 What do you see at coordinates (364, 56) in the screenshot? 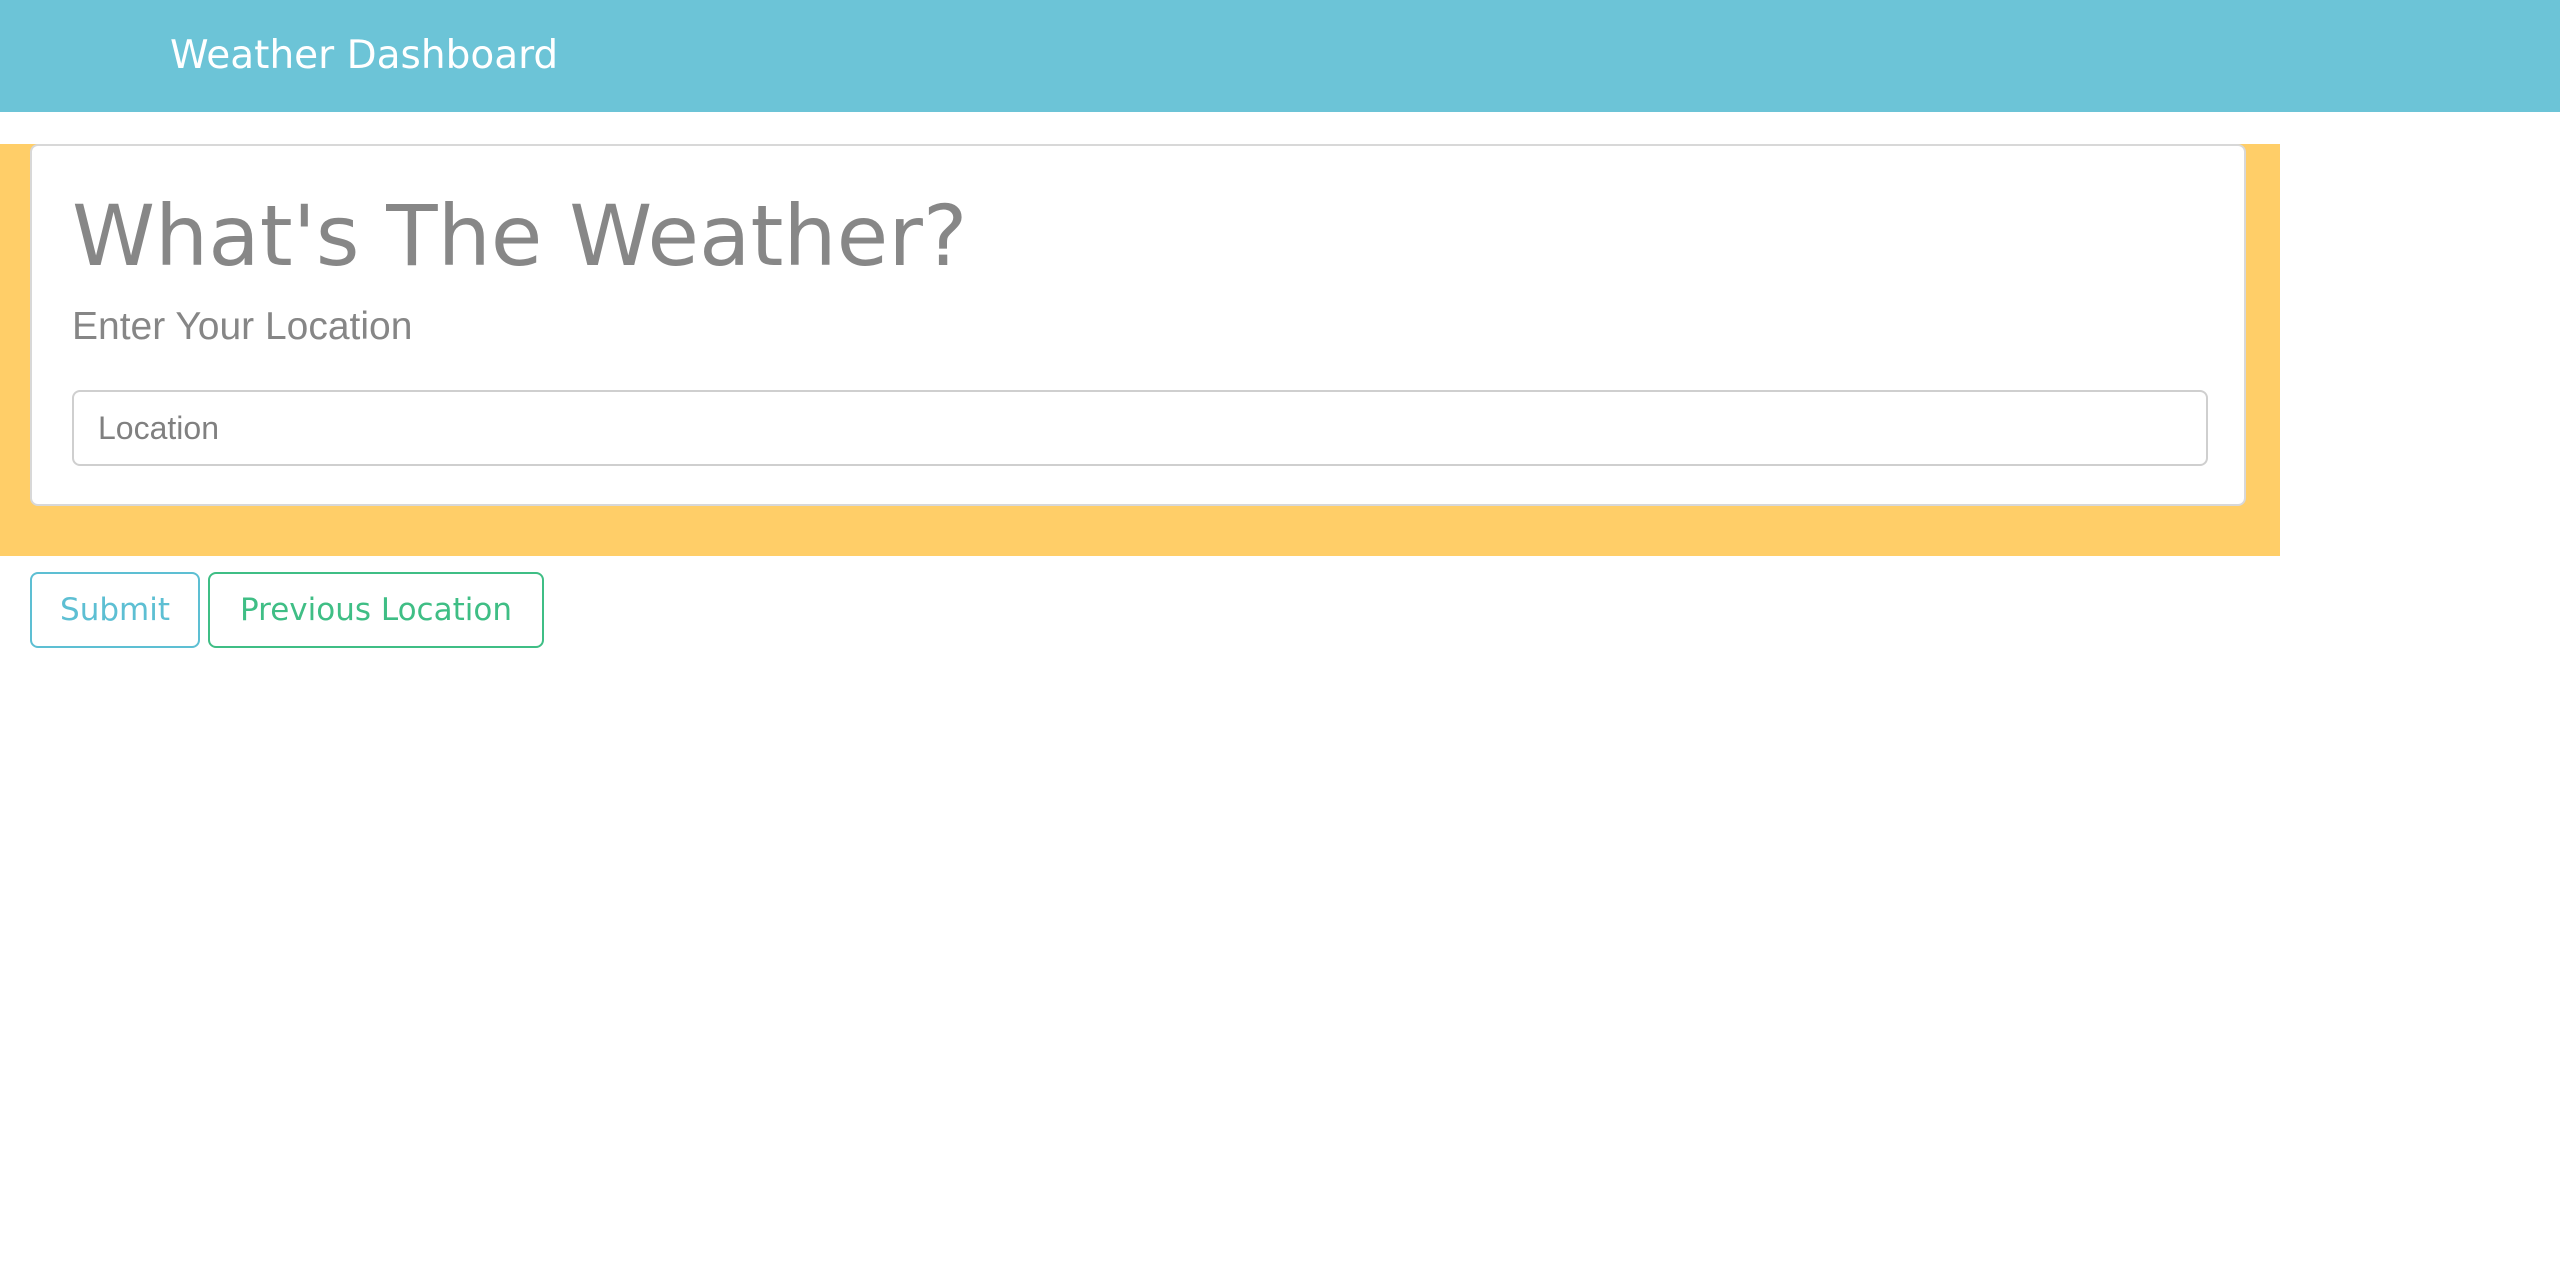
I see `navbar-brand: Weather Dashboard` at bounding box center [364, 56].